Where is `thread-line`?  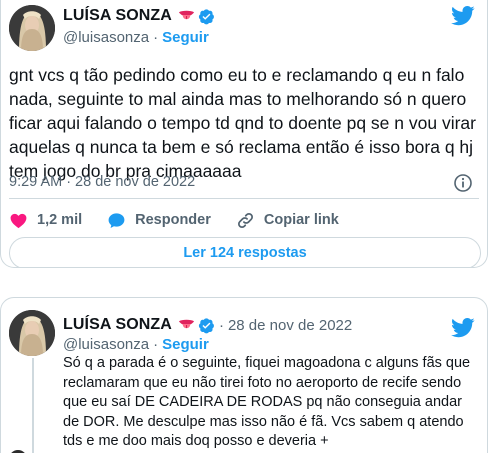 thread-line is located at coordinates (33, 405).